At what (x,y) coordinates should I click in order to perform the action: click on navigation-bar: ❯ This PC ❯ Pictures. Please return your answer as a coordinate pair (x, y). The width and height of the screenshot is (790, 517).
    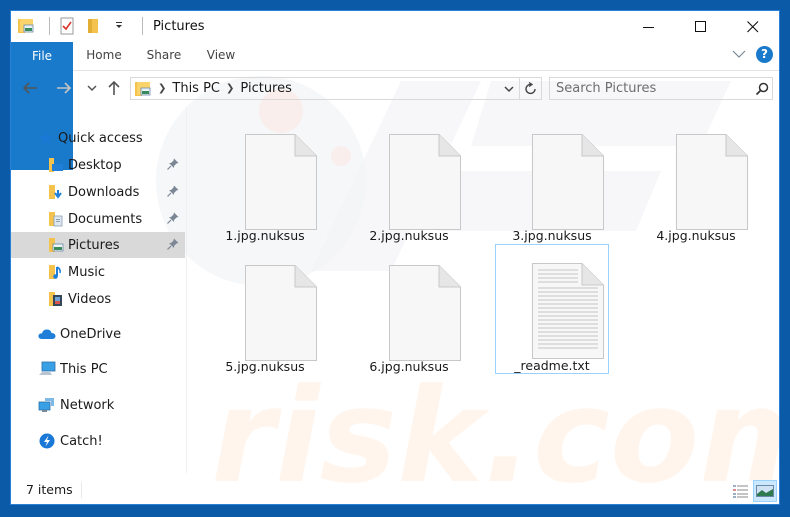
    Looking at the image, I should click on (395, 88).